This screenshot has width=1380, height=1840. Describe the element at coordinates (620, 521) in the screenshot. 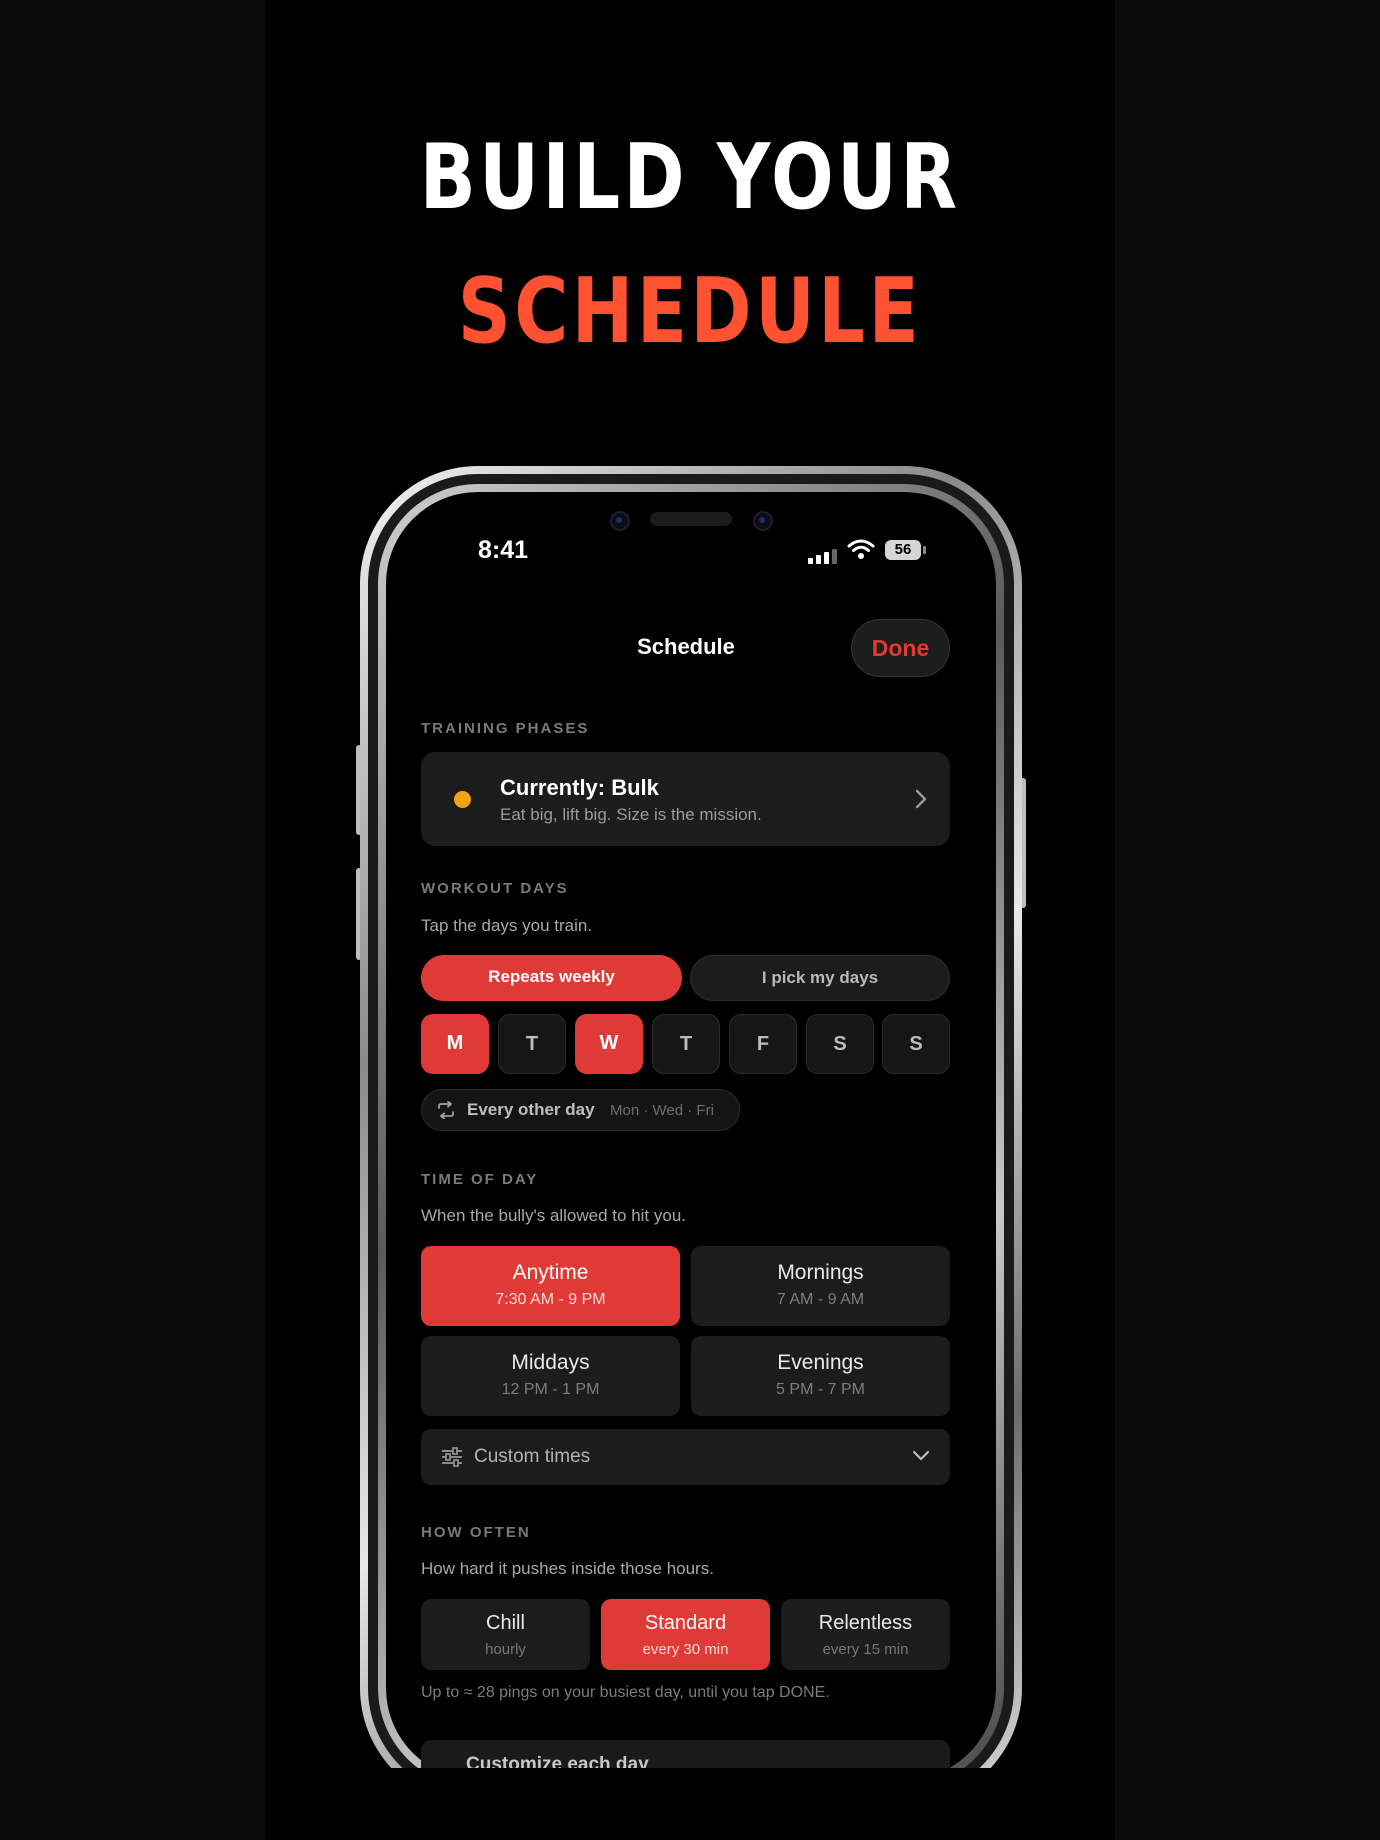

I see `front-camera-icon` at that location.